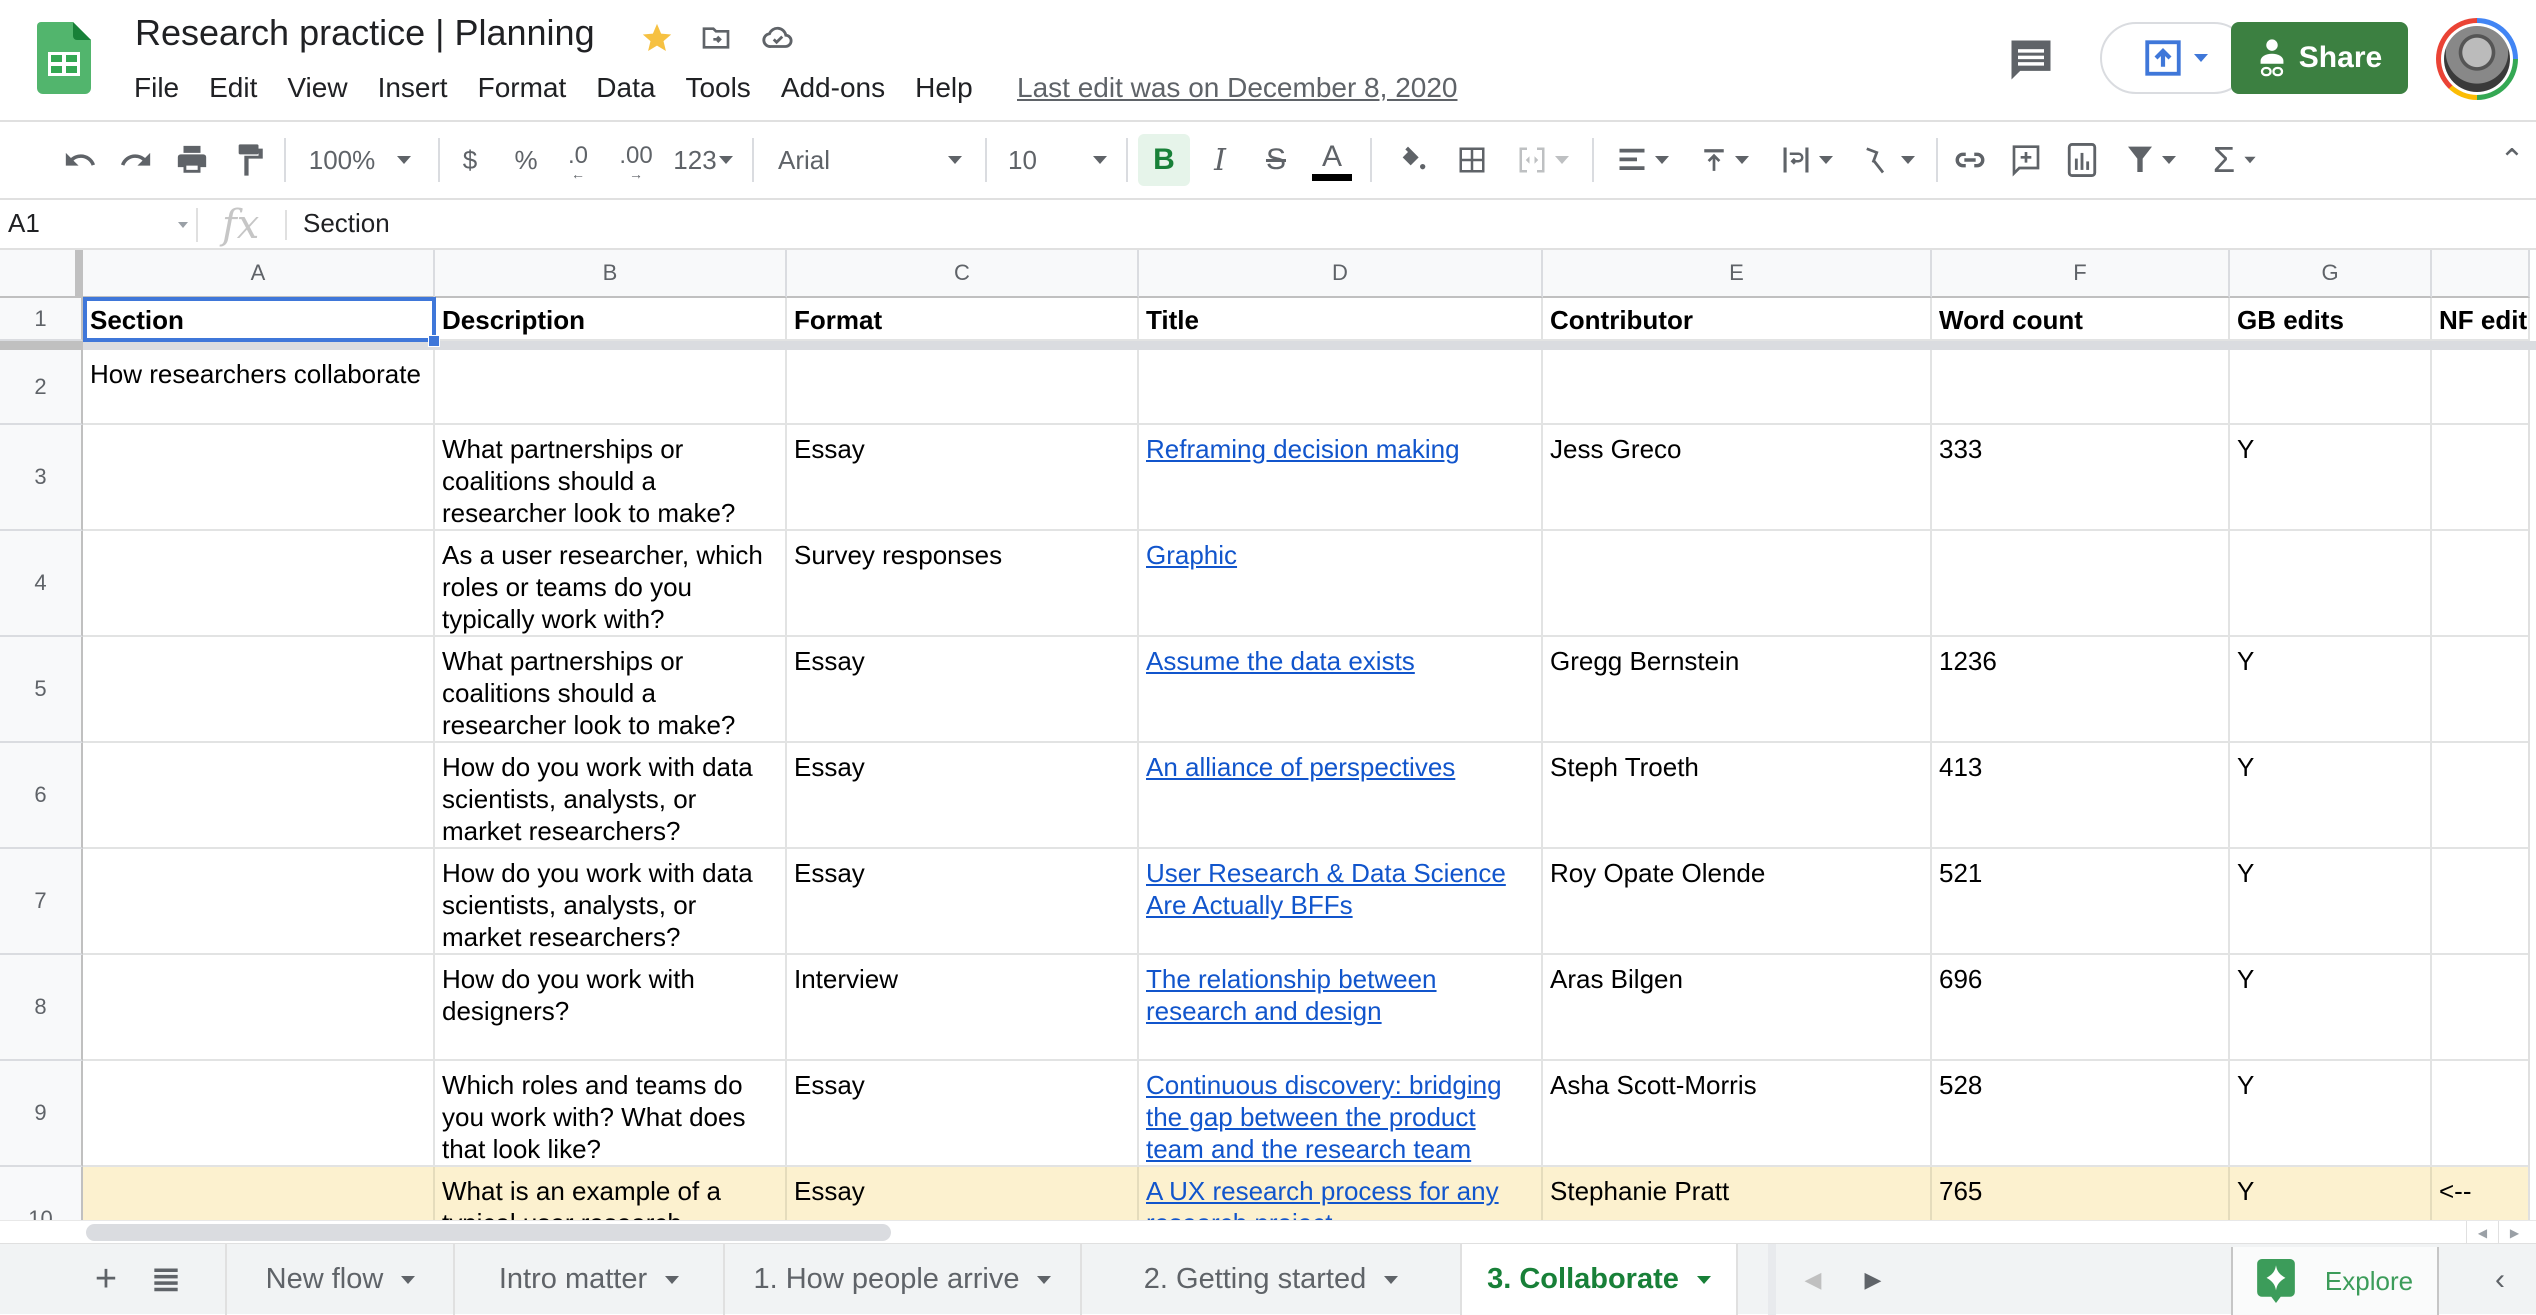 The height and width of the screenshot is (1315, 2536). Describe the element at coordinates (636, 160) in the screenshot. I see `increase-decimal-button: .00 →` at that location.